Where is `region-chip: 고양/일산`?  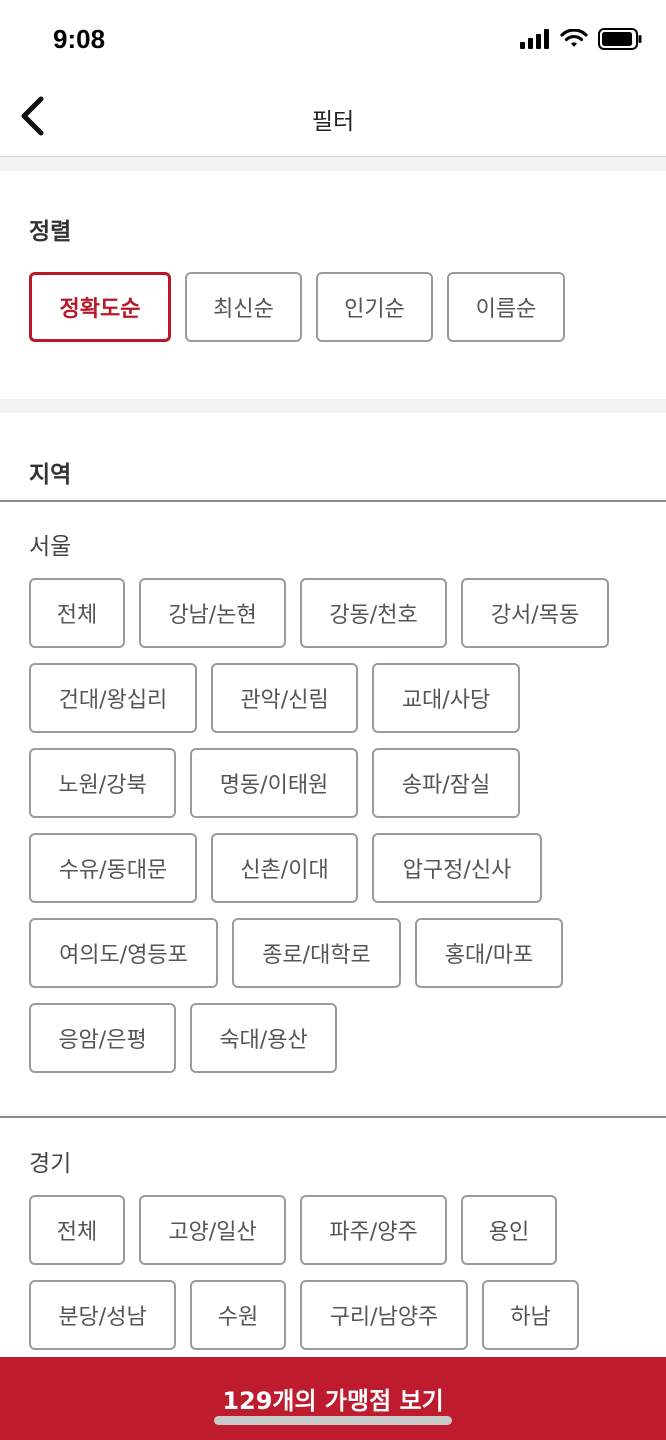 region-chip: 고양/일산 is located at coordinates (212, 1230).